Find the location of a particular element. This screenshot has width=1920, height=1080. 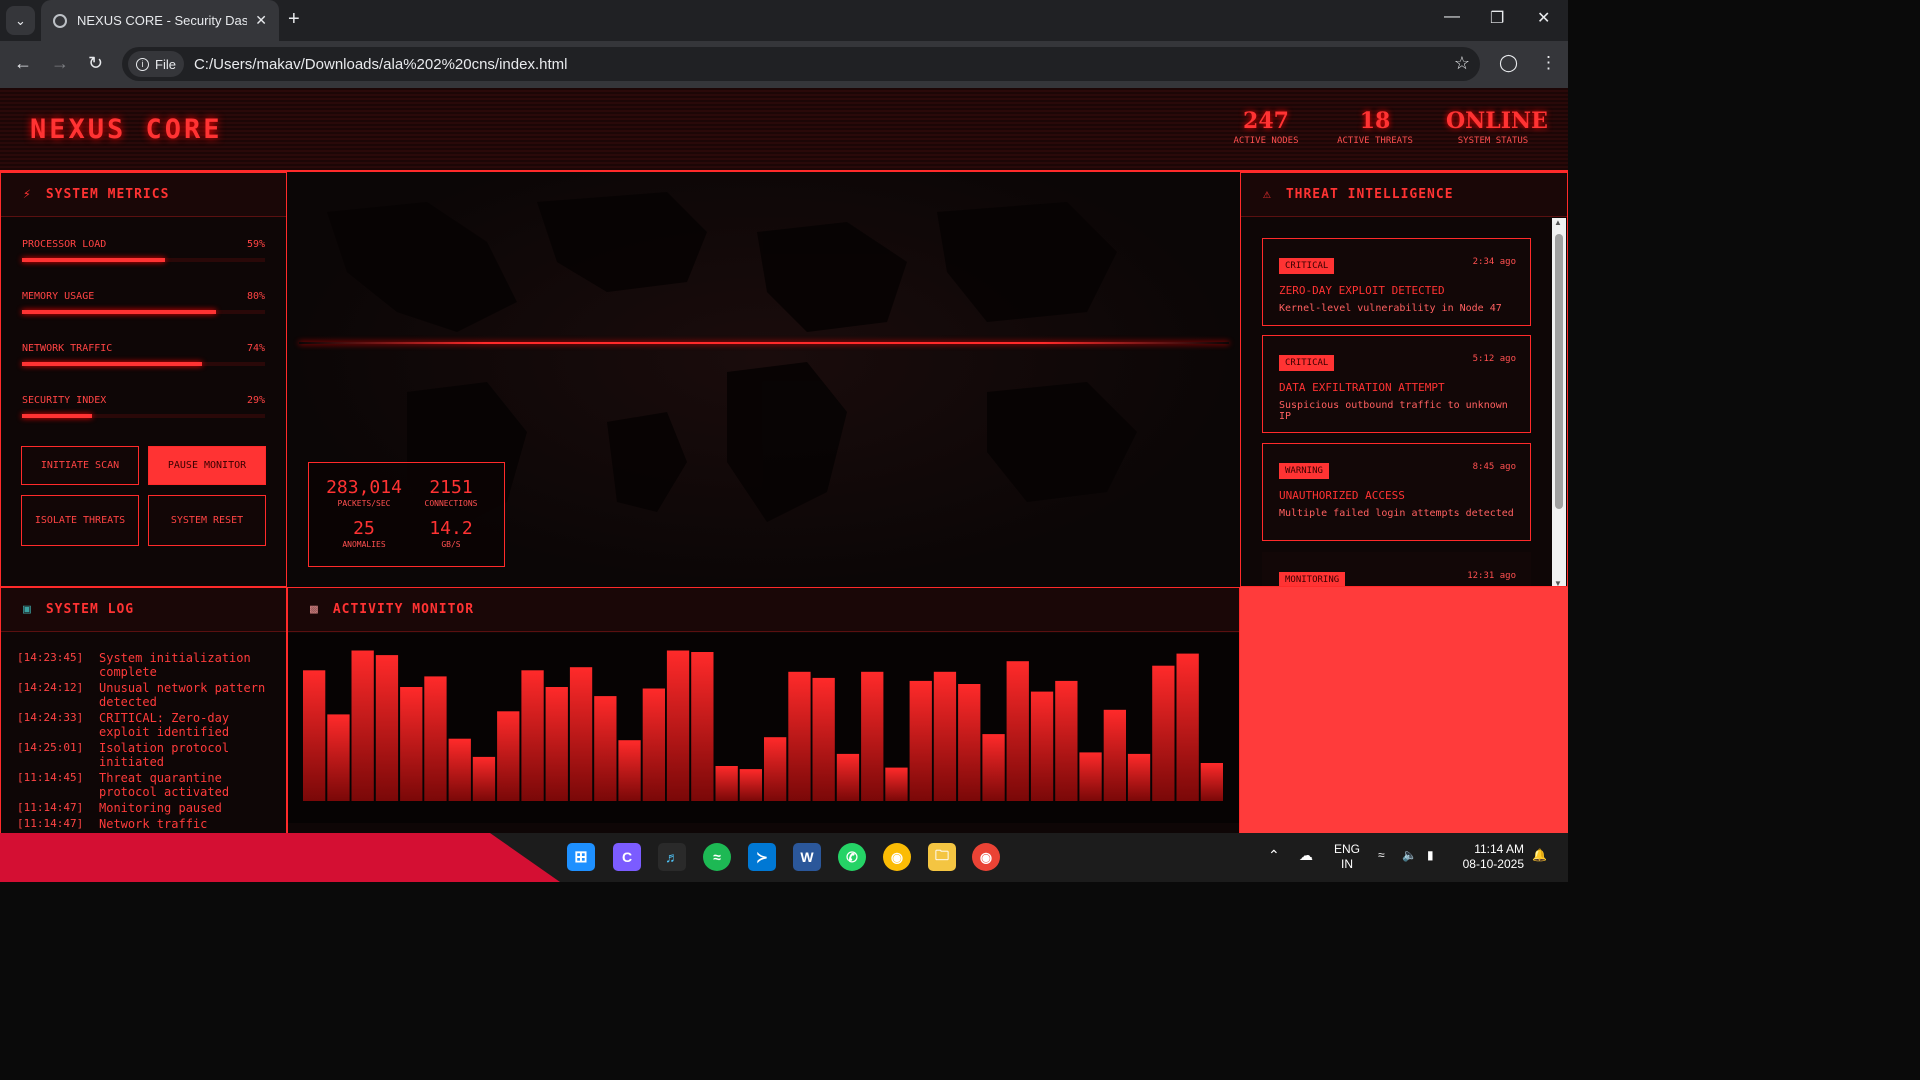

terminal-icon: ▣ is located at coordinates (27, 609).